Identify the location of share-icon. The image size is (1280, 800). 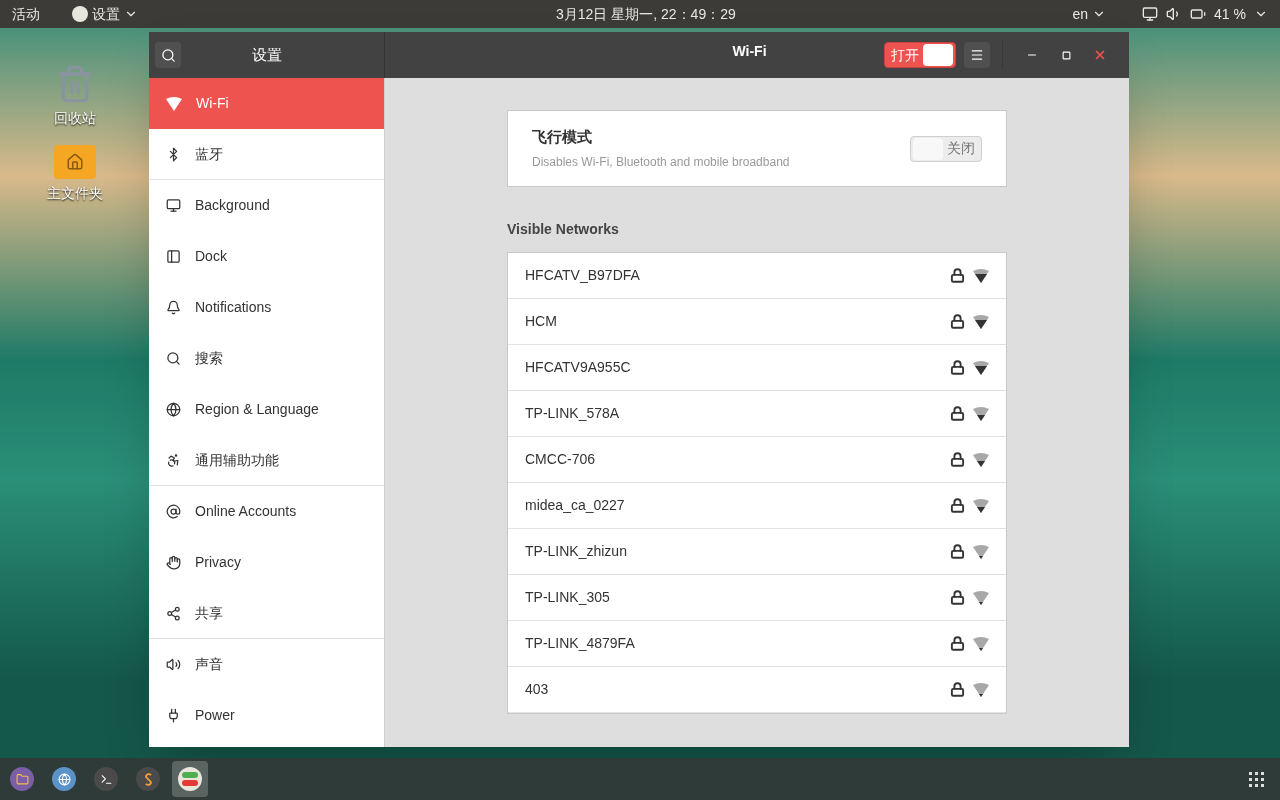
(173, 613).